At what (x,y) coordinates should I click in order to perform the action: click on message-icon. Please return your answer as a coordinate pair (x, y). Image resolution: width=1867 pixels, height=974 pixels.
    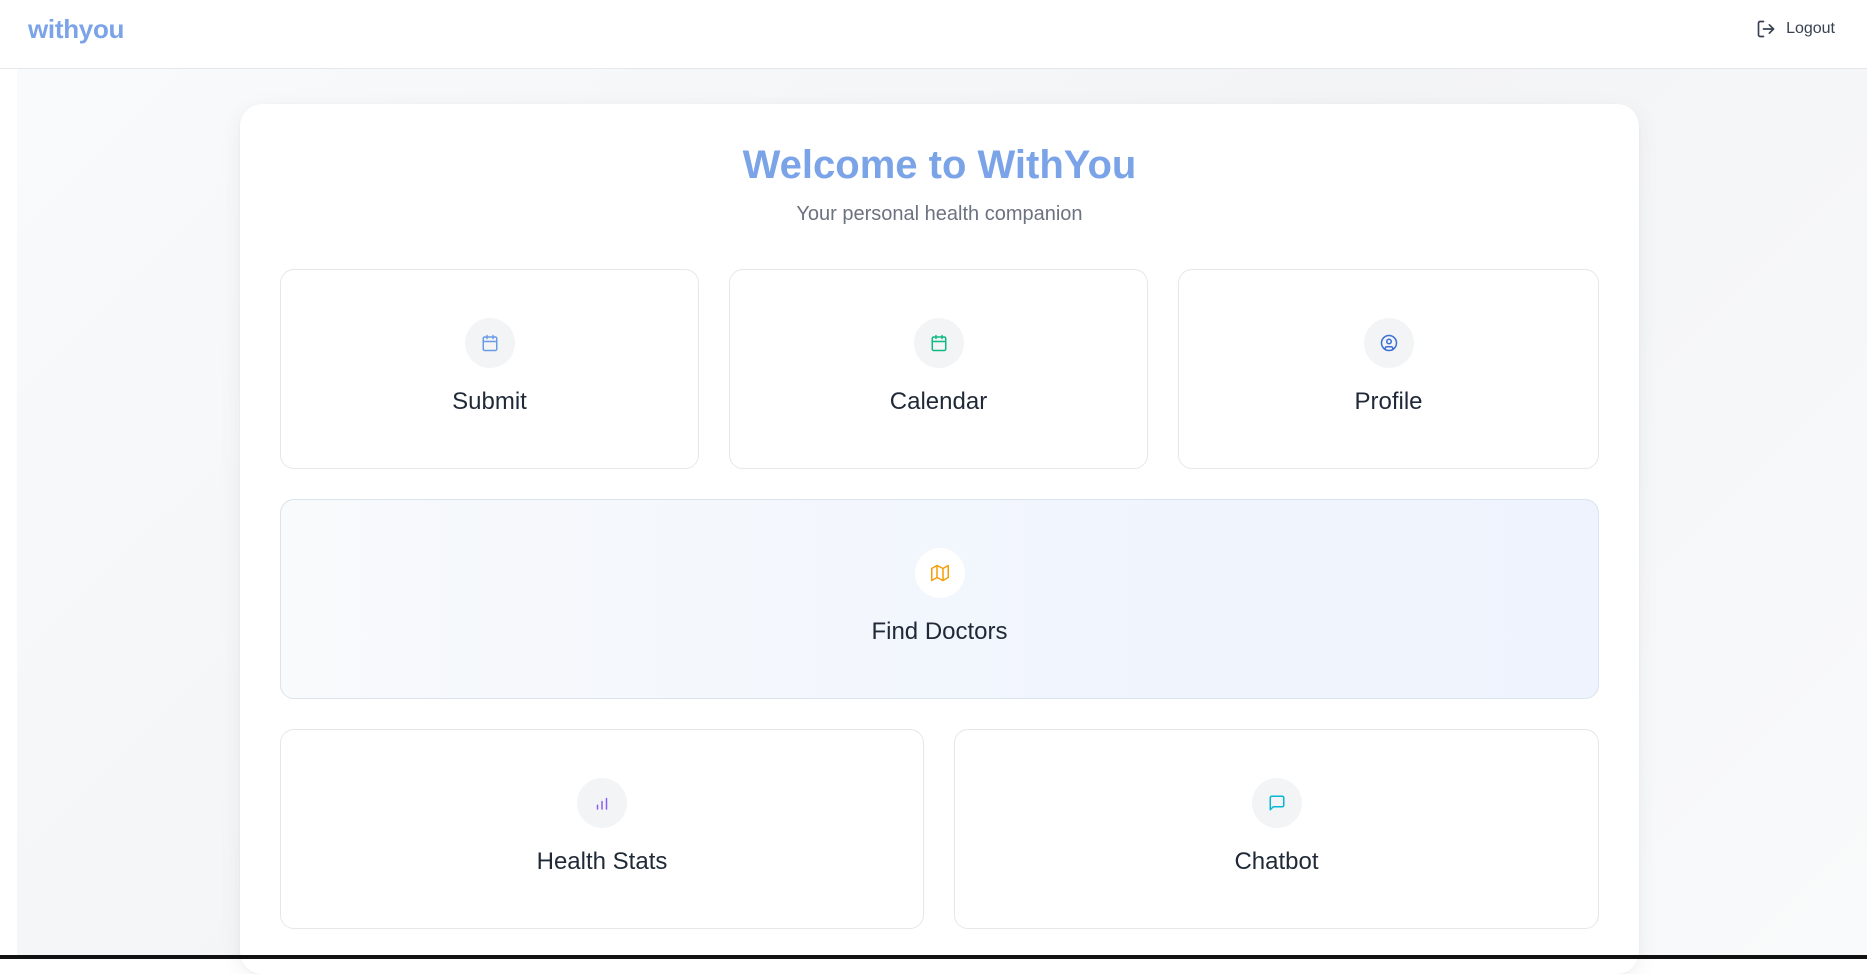
    Looking at the image, I should click on (1276, 803).